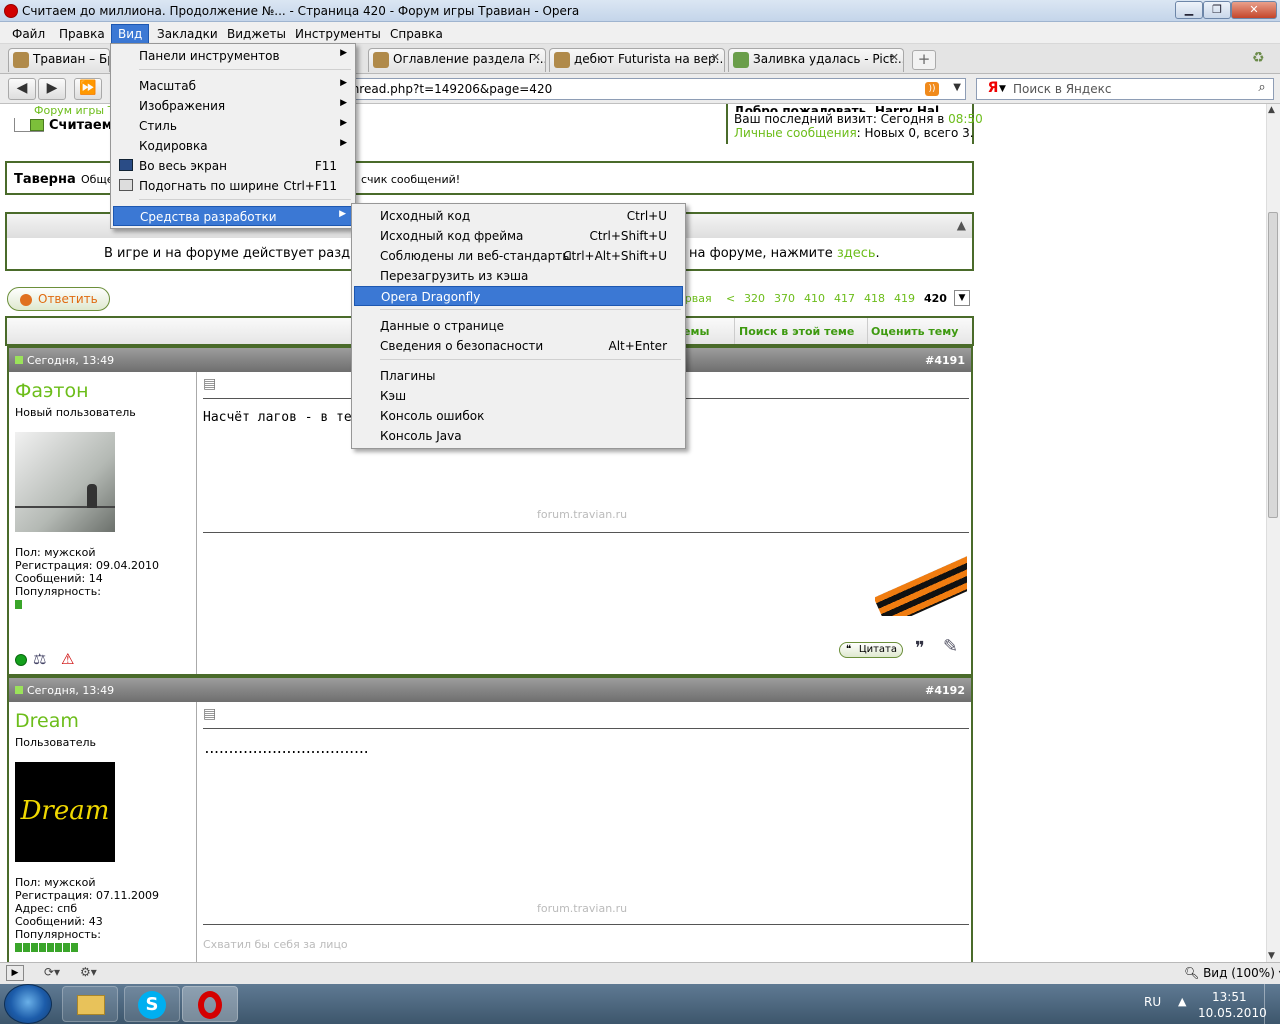  I want to click on menu-item-security-info: Сведения о безопасности Alt+Enter, so click(518, 346).